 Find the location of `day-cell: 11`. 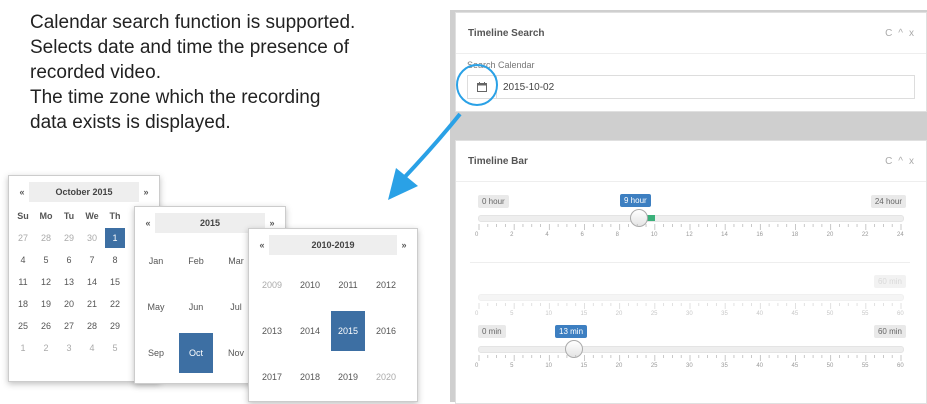

day-cell: 11 is located at coordinates (23, 282).